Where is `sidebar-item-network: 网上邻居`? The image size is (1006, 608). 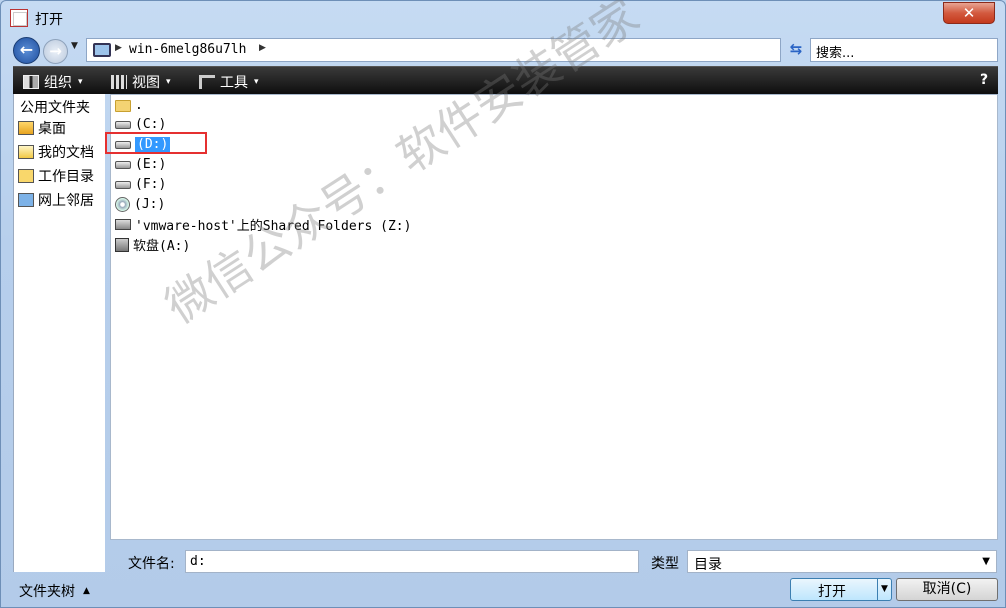
sidebar-item-network: 网上邻居 is located at coordinates (56, 200).